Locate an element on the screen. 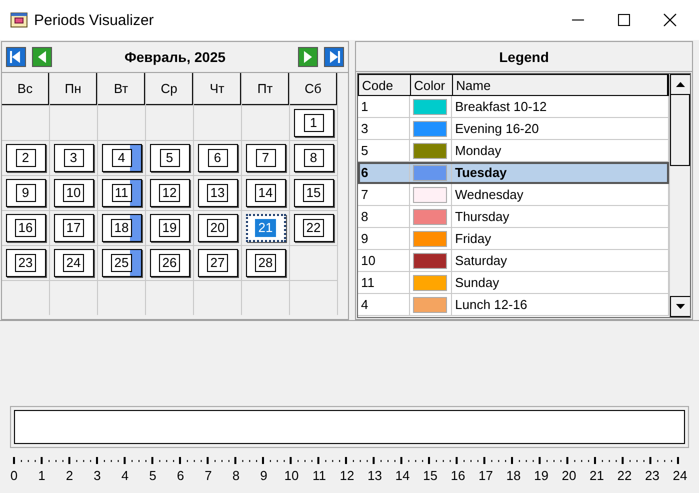 The width and height of the screenshot is (699, 493). day-number: 25 is located at coordinates (121, 263).